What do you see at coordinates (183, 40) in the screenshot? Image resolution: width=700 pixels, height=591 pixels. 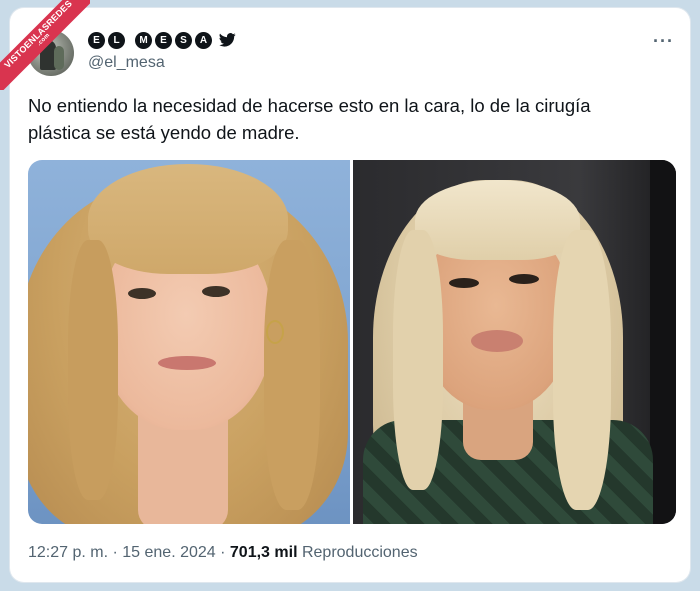 I see `name-letter: S` at bounding box center [183, 40].